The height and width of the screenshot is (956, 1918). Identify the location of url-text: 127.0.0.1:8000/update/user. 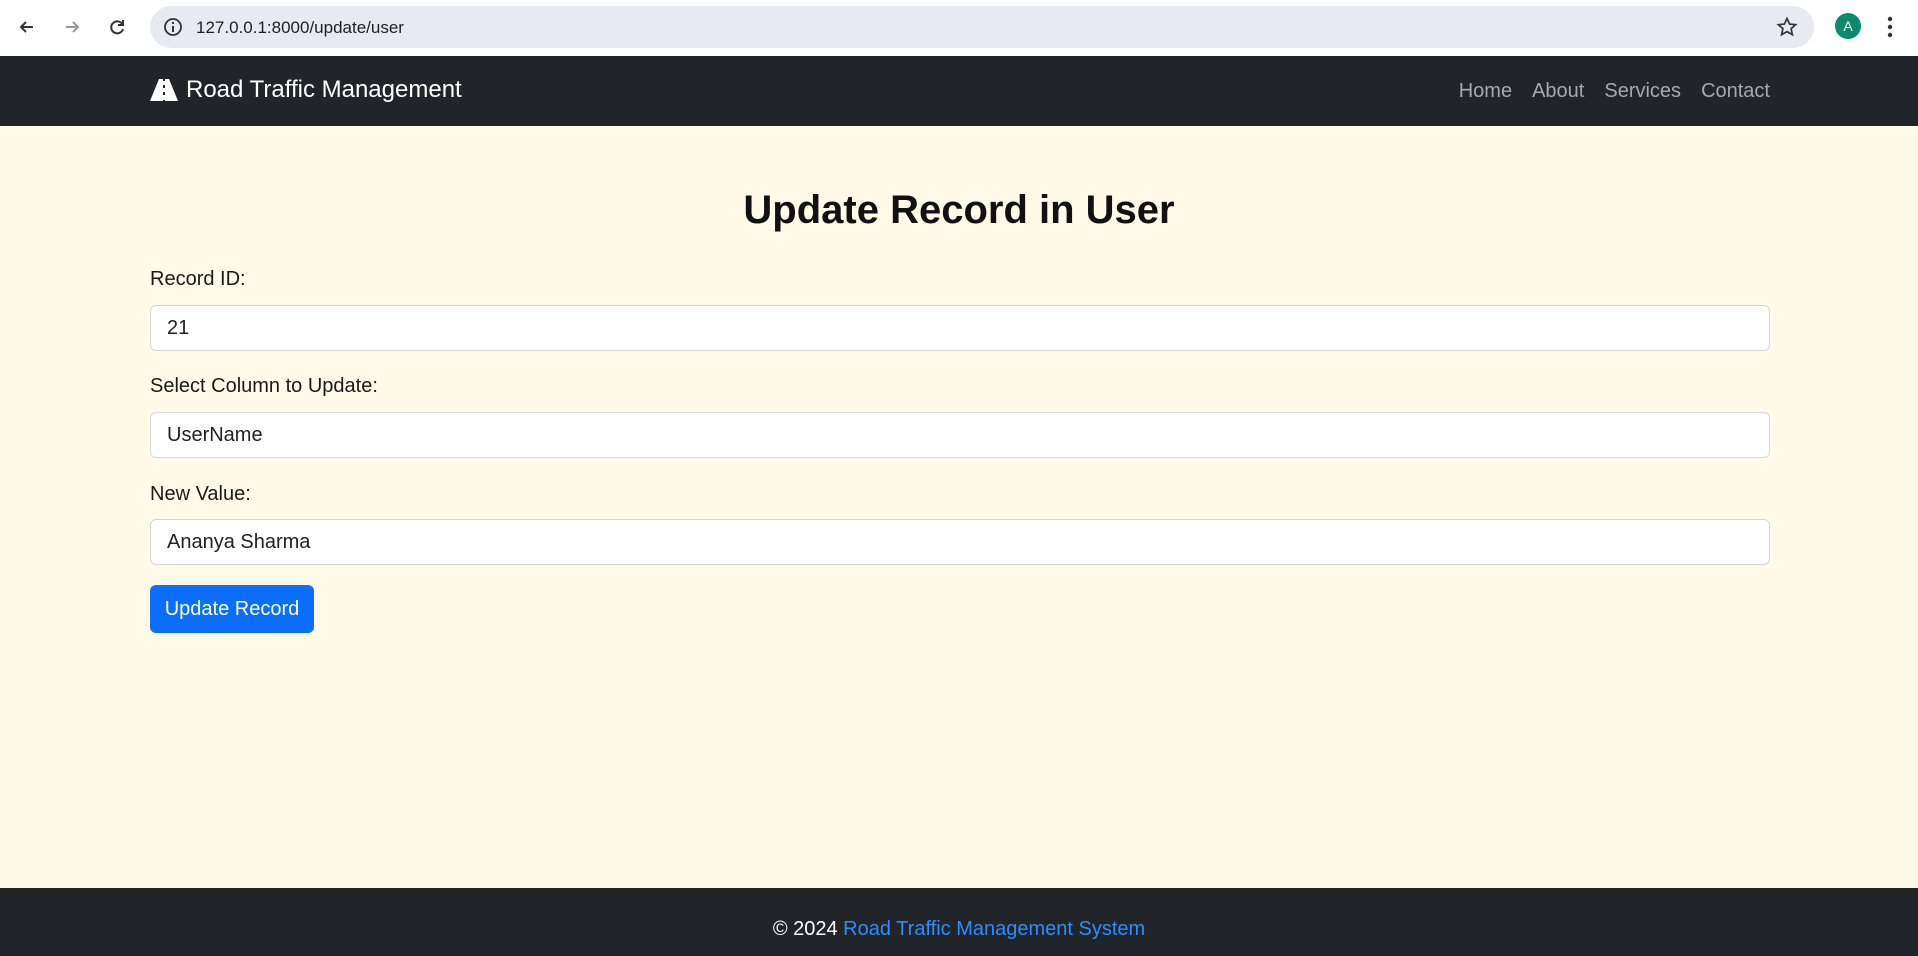
(300, 27).